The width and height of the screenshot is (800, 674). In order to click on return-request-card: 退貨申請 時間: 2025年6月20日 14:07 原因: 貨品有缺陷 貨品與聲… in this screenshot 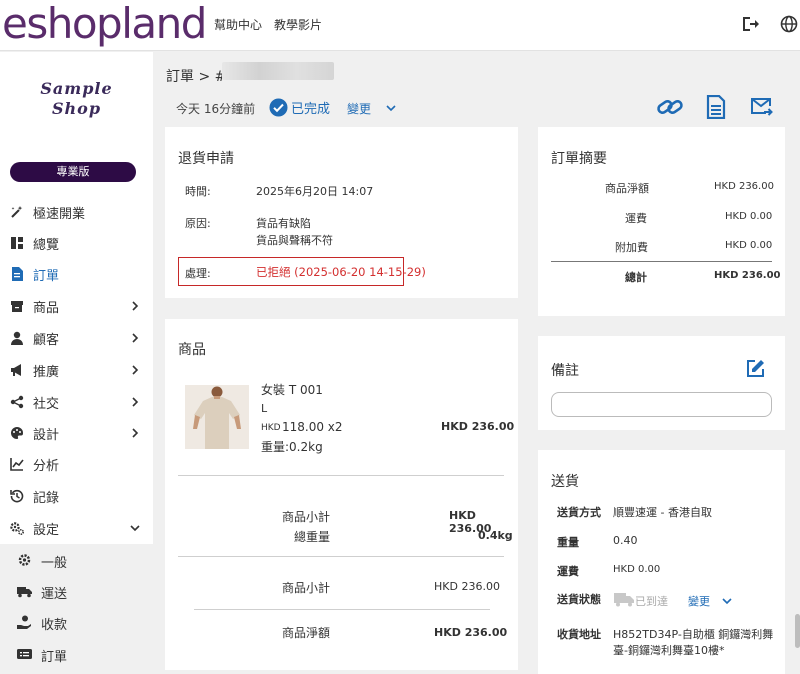, I will do `click(341, 212)`.